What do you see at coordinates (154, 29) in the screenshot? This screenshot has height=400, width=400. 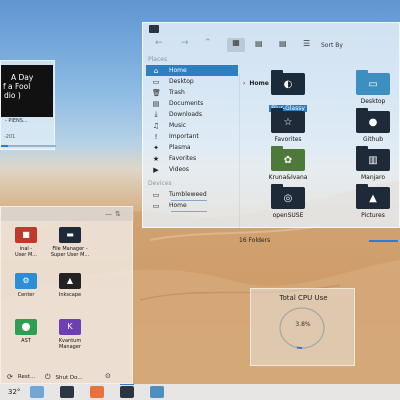 I see `app-icon` at bounding box center [154, 29].